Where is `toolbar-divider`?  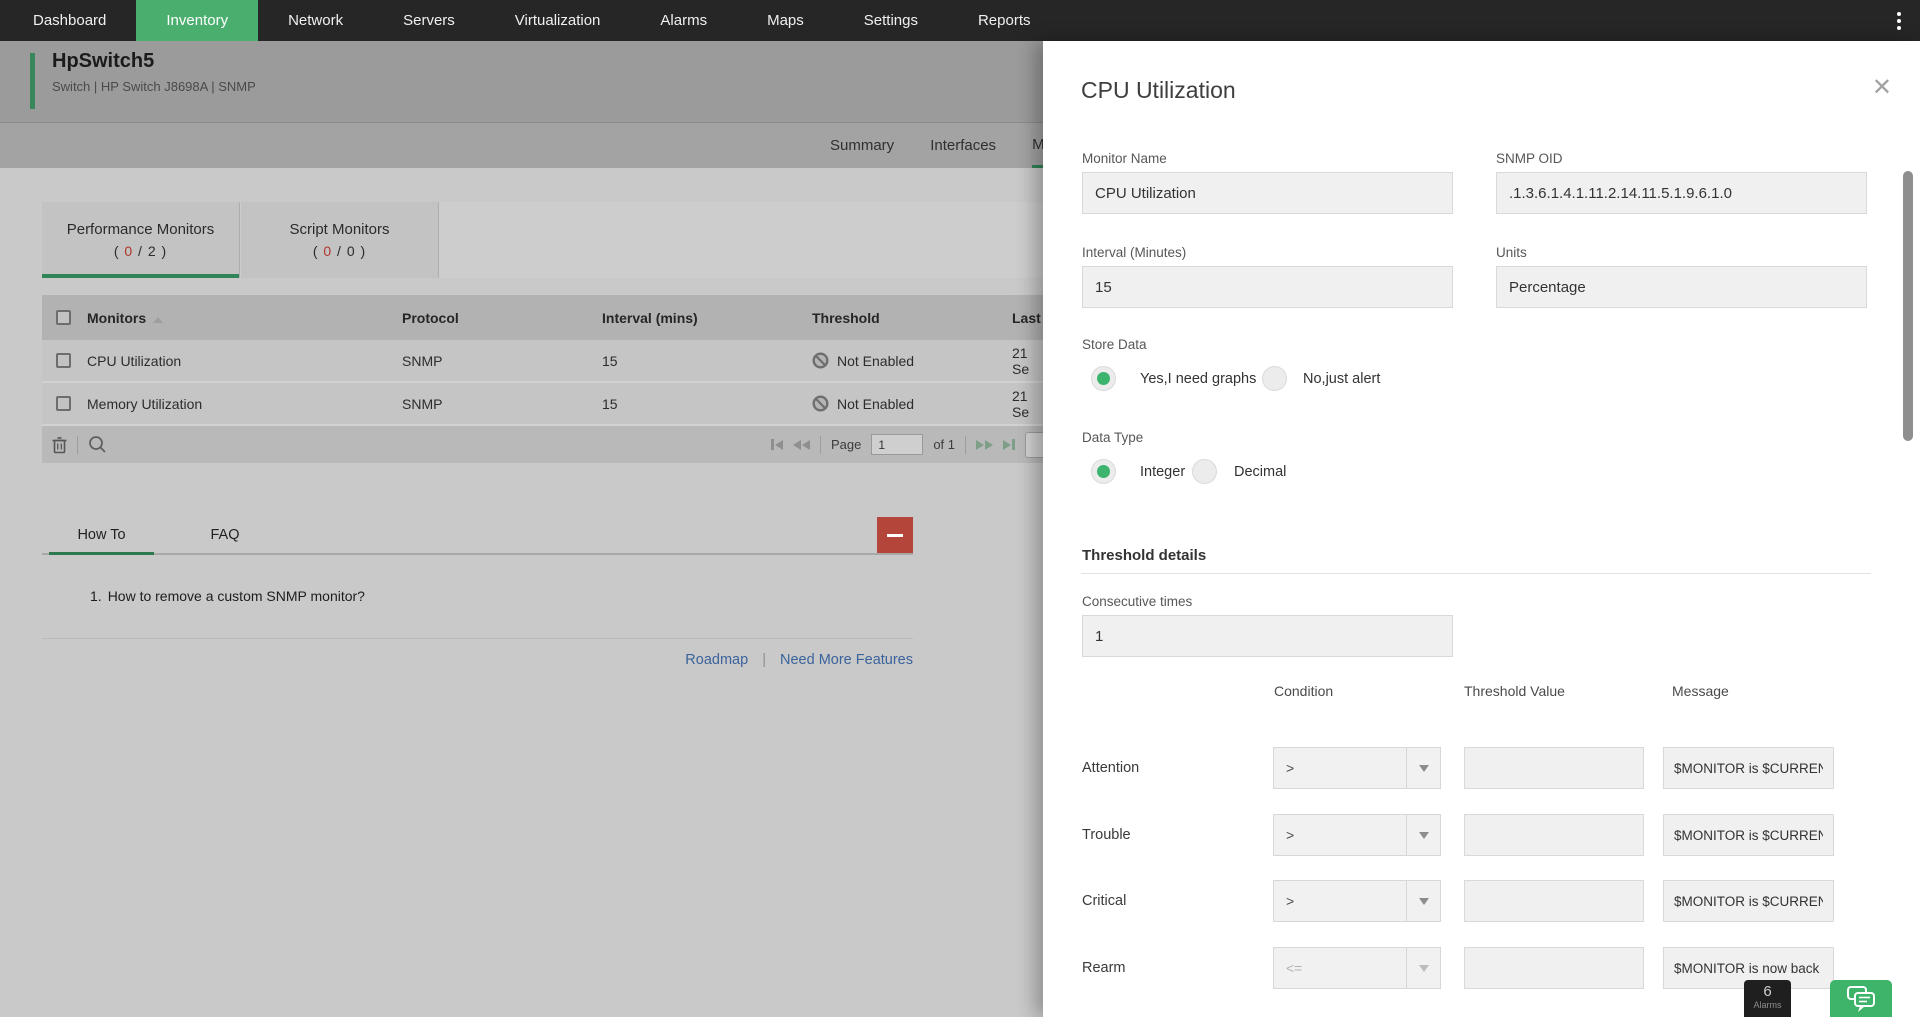
toolbar-divider is located at coordinates (77, 444).